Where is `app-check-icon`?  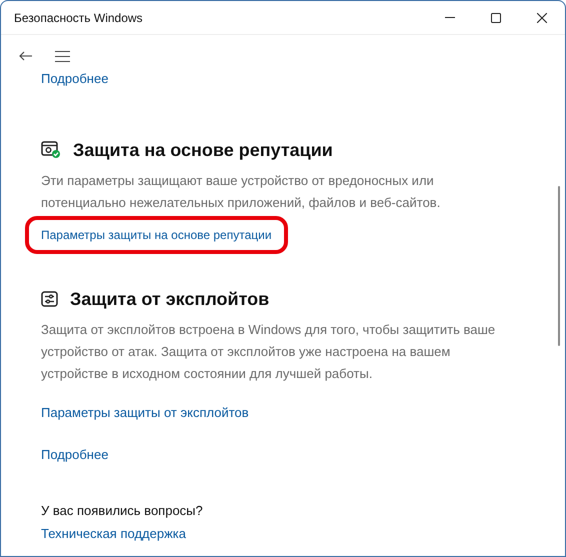 app-check-icon is located at coordinates (51, 150).